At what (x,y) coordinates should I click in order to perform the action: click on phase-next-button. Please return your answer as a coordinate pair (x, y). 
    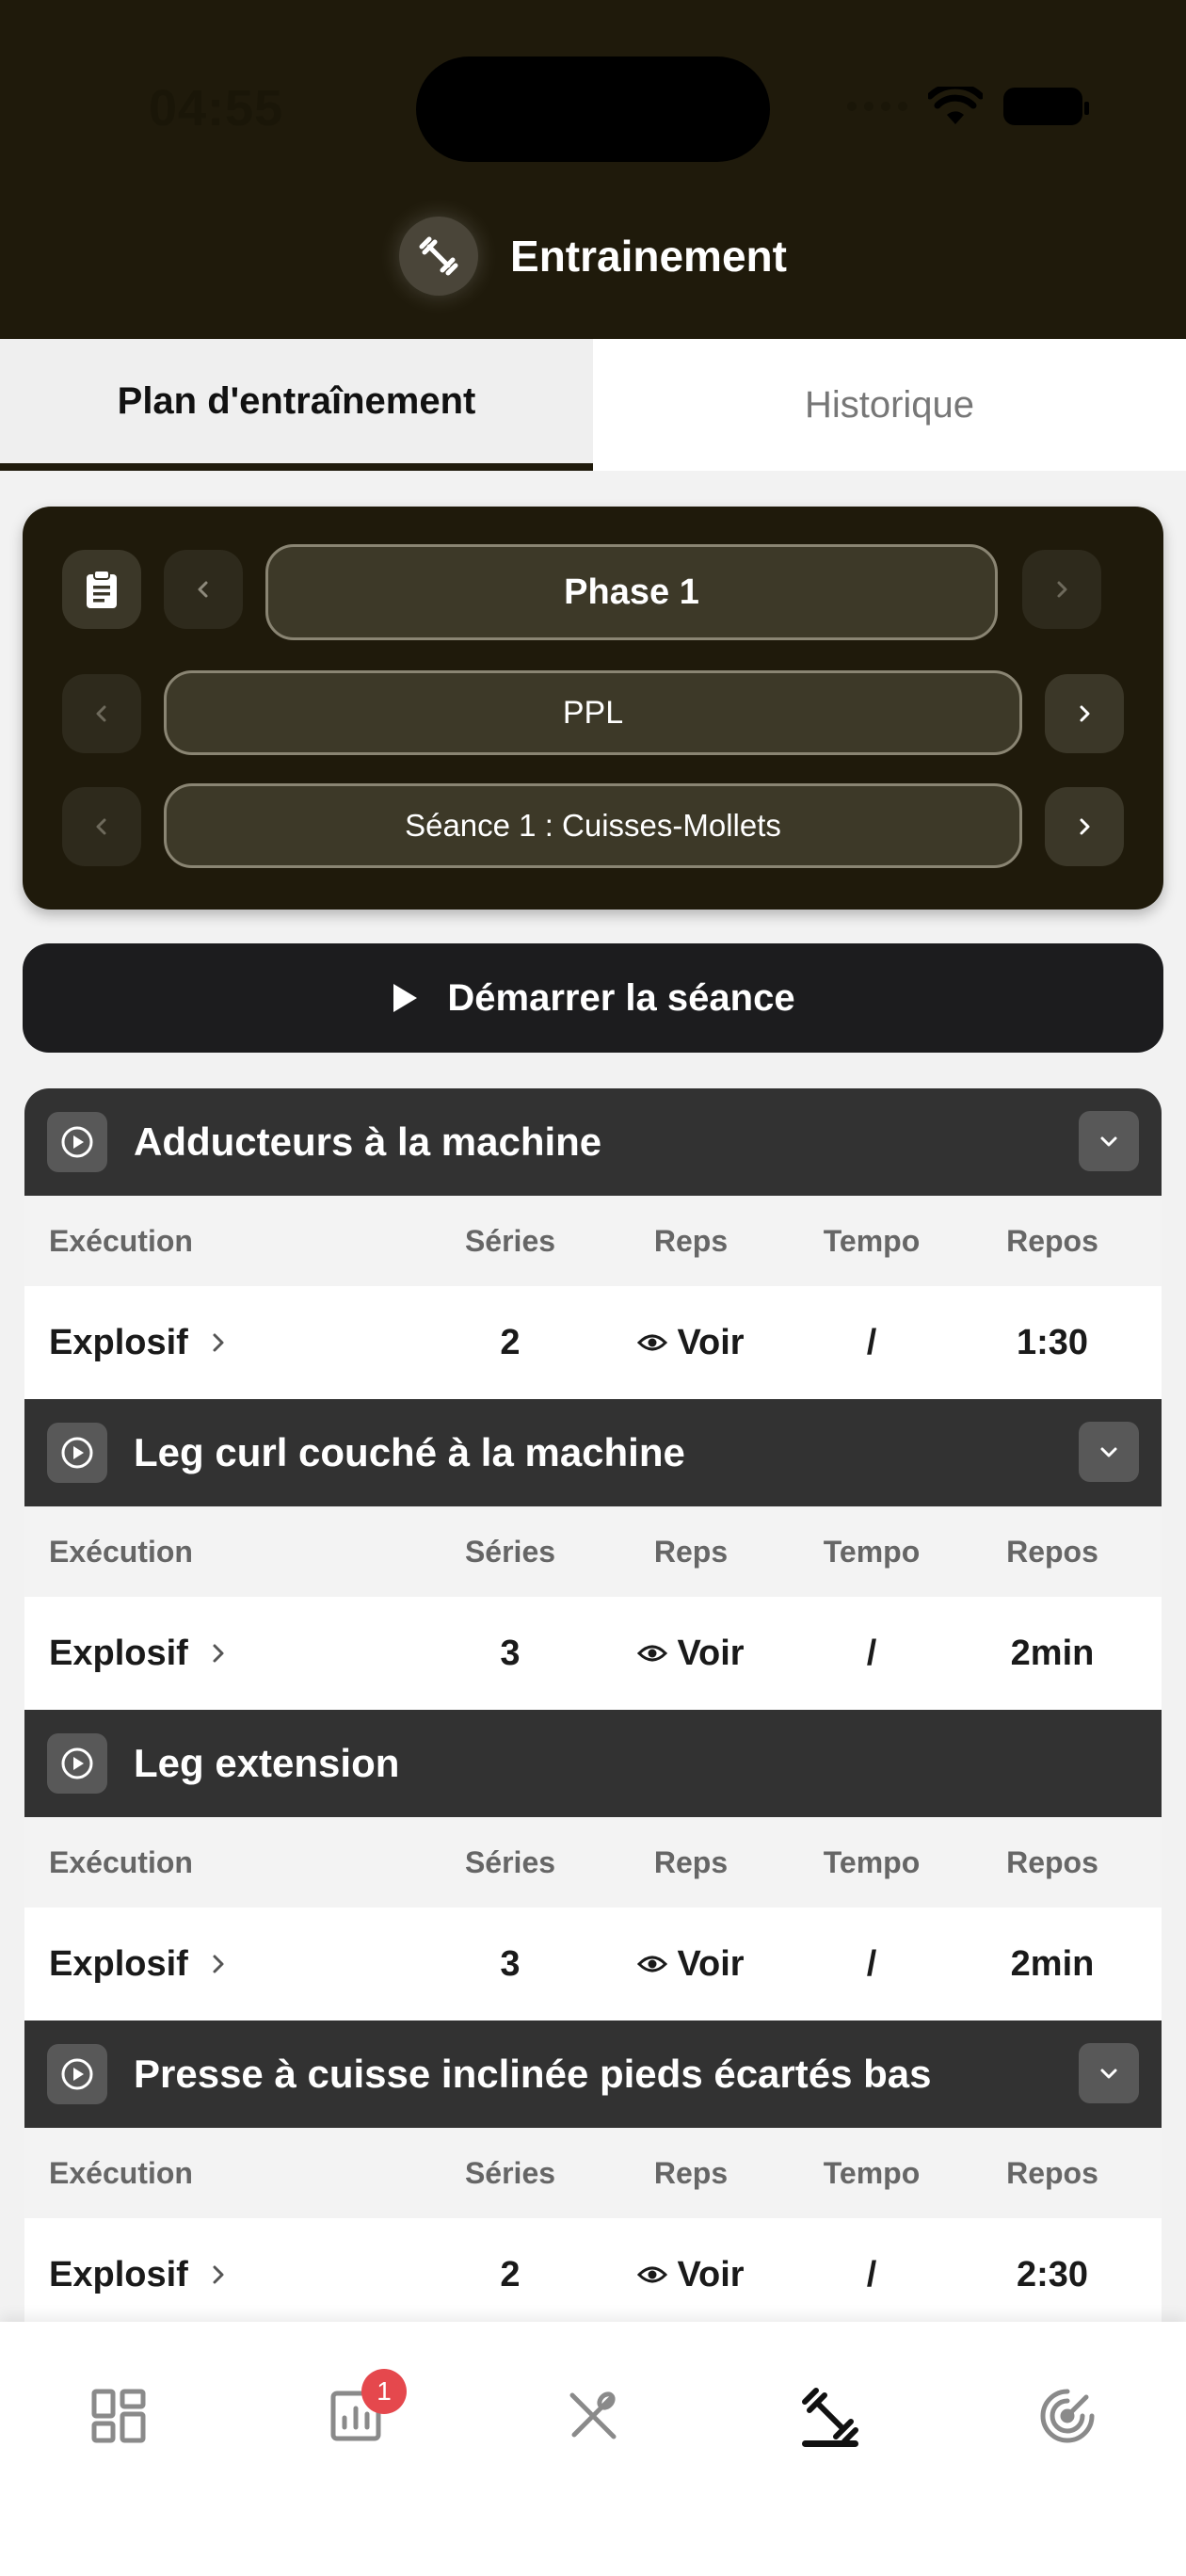
    Looking at the image, I should click on (1061, 589).